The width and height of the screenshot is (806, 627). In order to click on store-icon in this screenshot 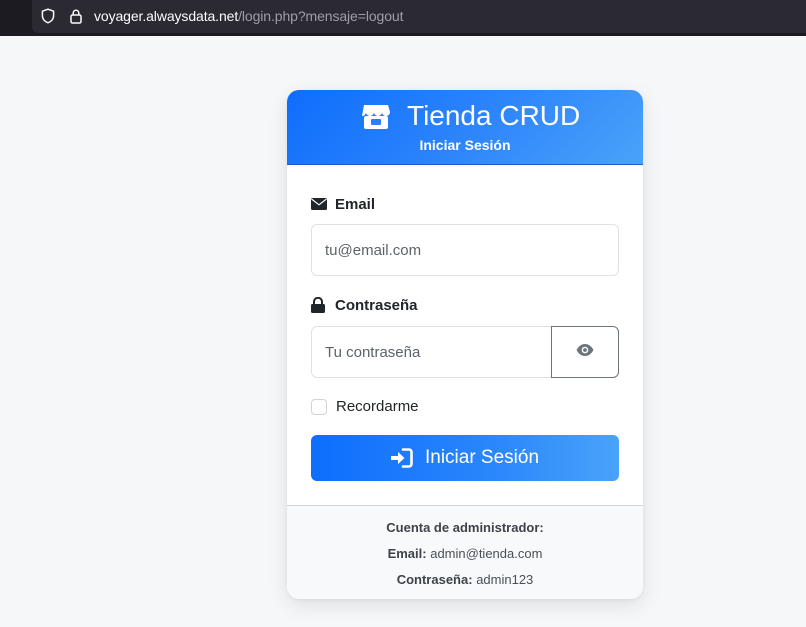, I will do `click(376, 116)`.